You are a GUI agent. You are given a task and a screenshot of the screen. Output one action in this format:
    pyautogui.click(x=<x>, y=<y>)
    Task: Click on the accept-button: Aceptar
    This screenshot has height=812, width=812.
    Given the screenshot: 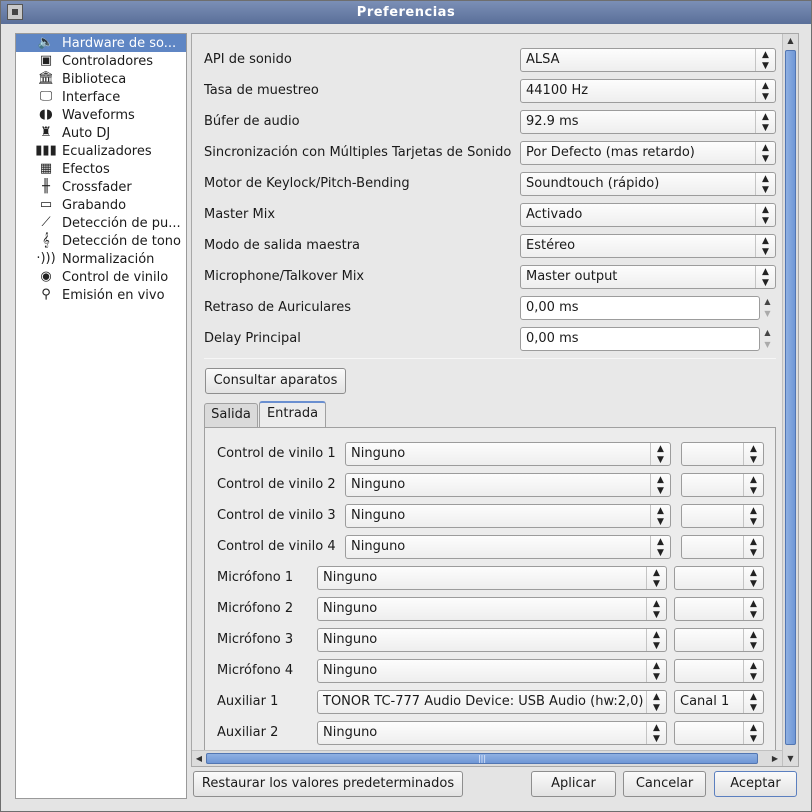 What is the action you would take?
    pyautogui.click(x=755, y=784)
    